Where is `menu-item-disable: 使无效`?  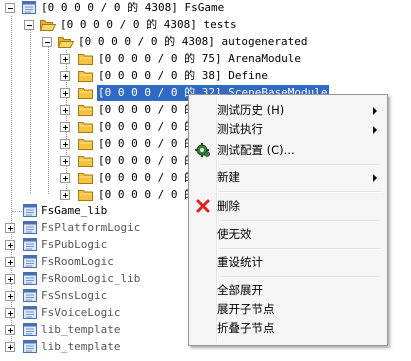 menu-item-disable: 使无效 is located at coordinates (287, 234).